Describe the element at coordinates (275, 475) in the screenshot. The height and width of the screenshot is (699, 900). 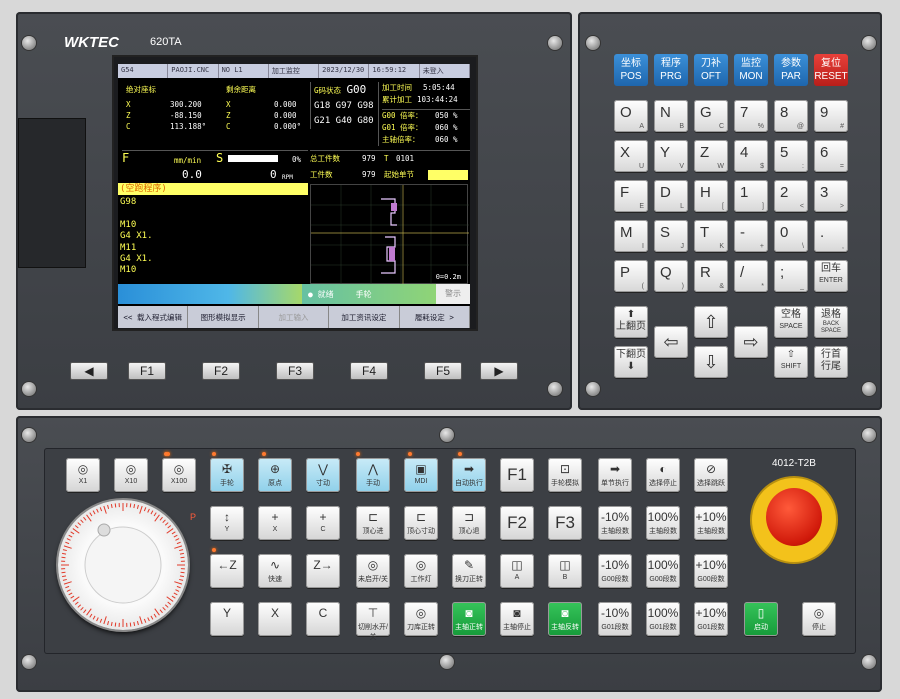
I see `panel-button-row1-4: ⊕ 原点` at that location.